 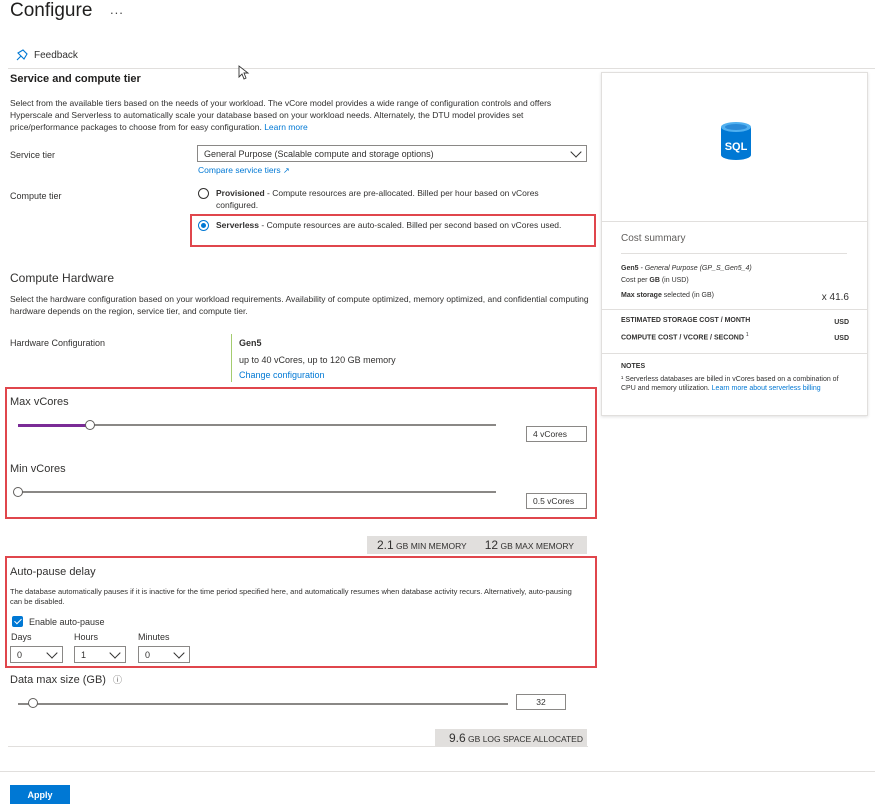 What do you see at coordinates (62, 278) in the screenshot?
I see `compute-hardware-heading: Compute Hardware` at bounding box center [62, 278].